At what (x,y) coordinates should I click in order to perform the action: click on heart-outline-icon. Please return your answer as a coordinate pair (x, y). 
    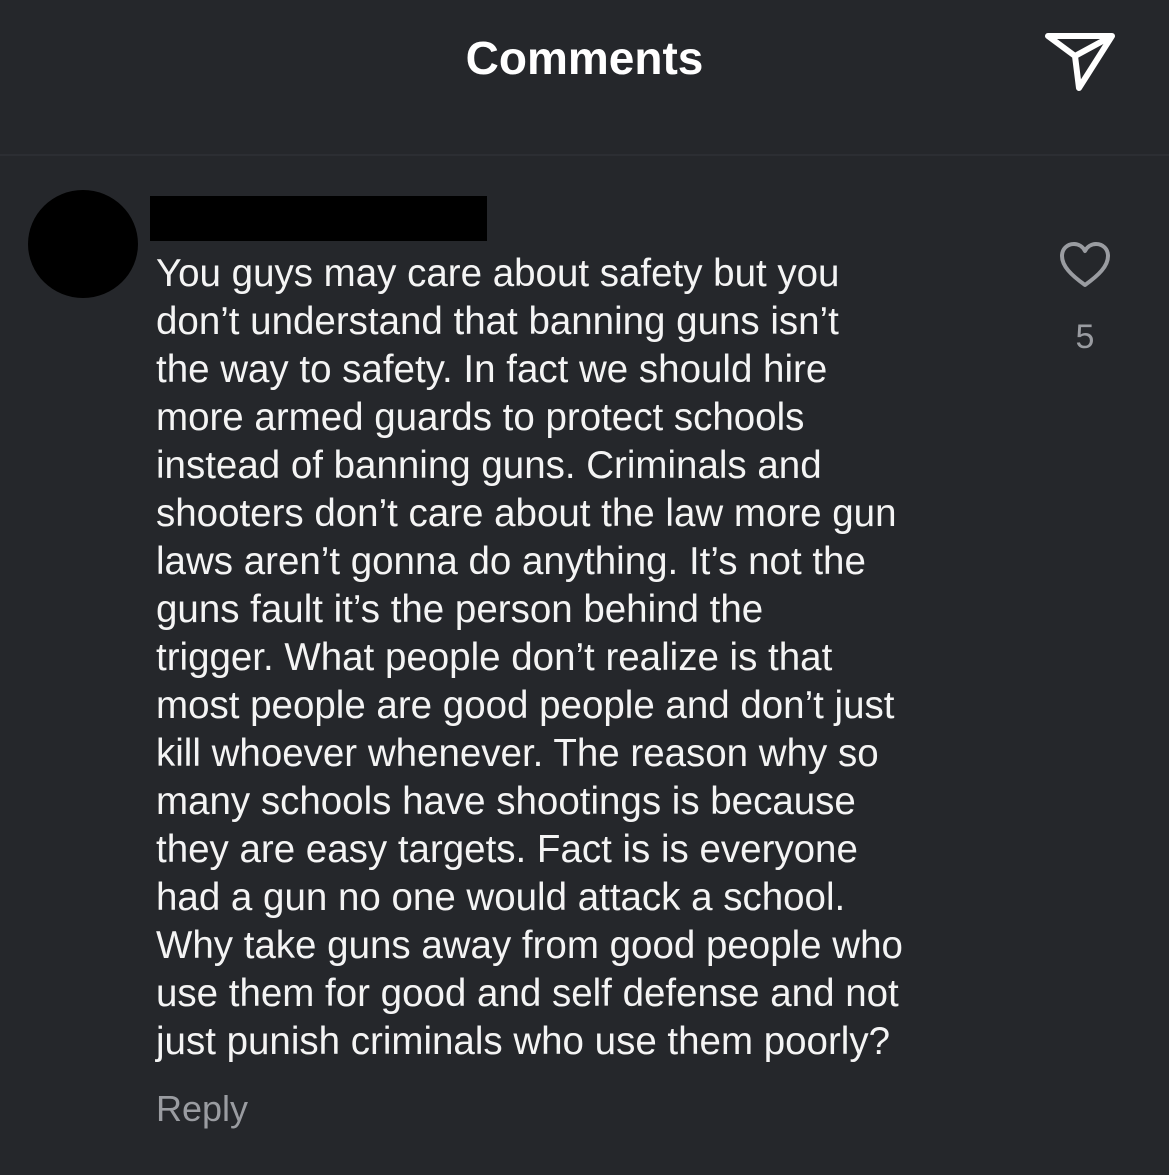
    Looking at the image, I should click on (1085, 265).